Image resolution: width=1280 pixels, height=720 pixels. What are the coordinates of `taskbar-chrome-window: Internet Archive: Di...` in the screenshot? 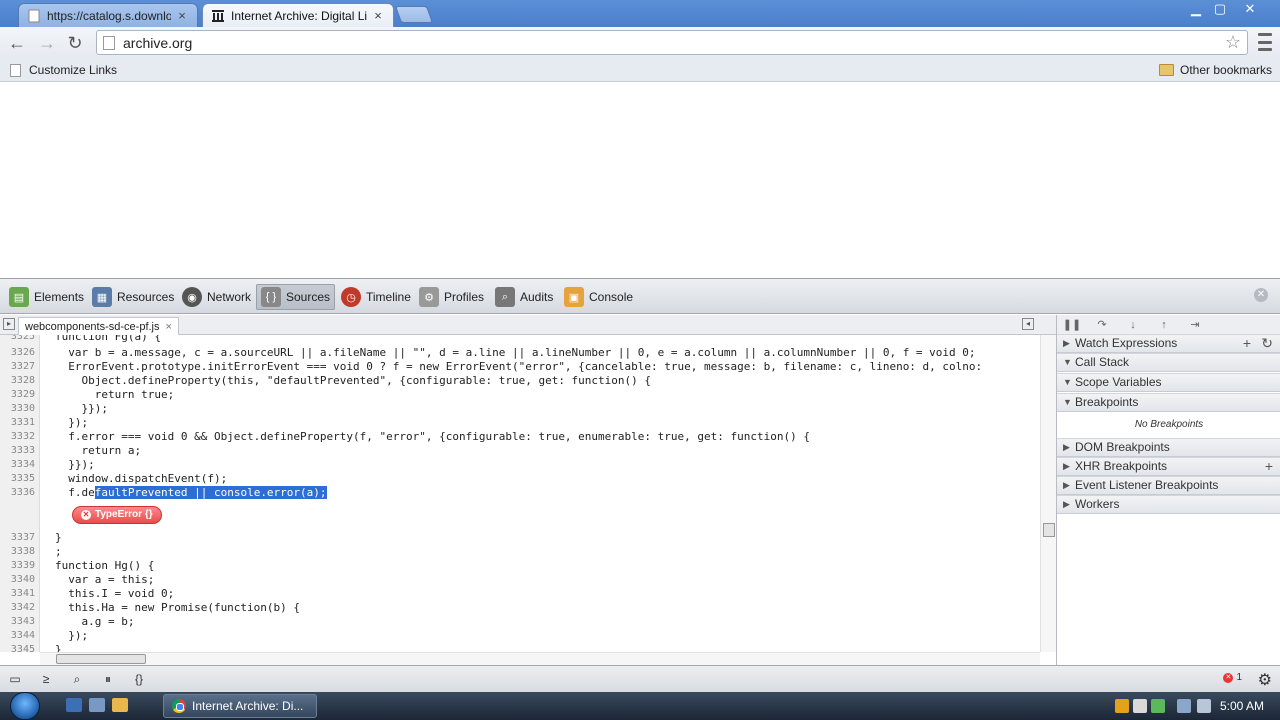 It's located at (240, 706).